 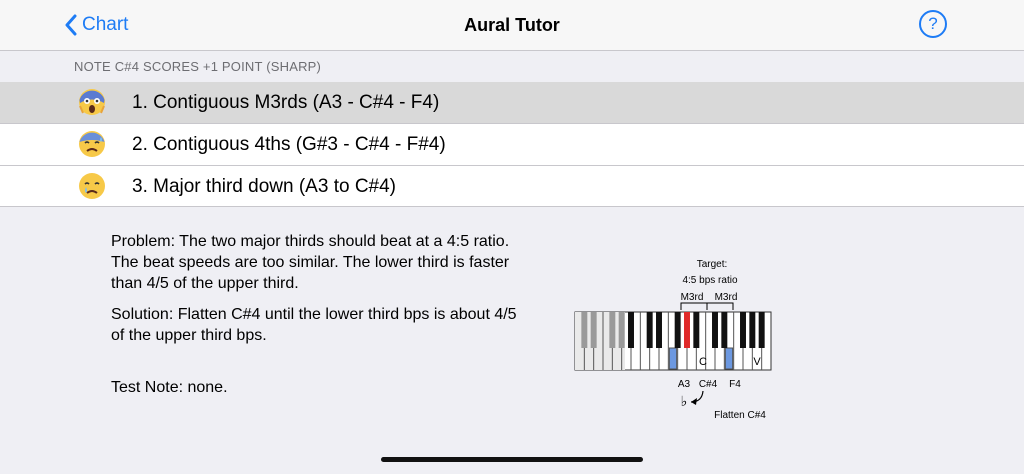 I want to click on interval-label-lower: M3rd, so click(x=692, y=297).